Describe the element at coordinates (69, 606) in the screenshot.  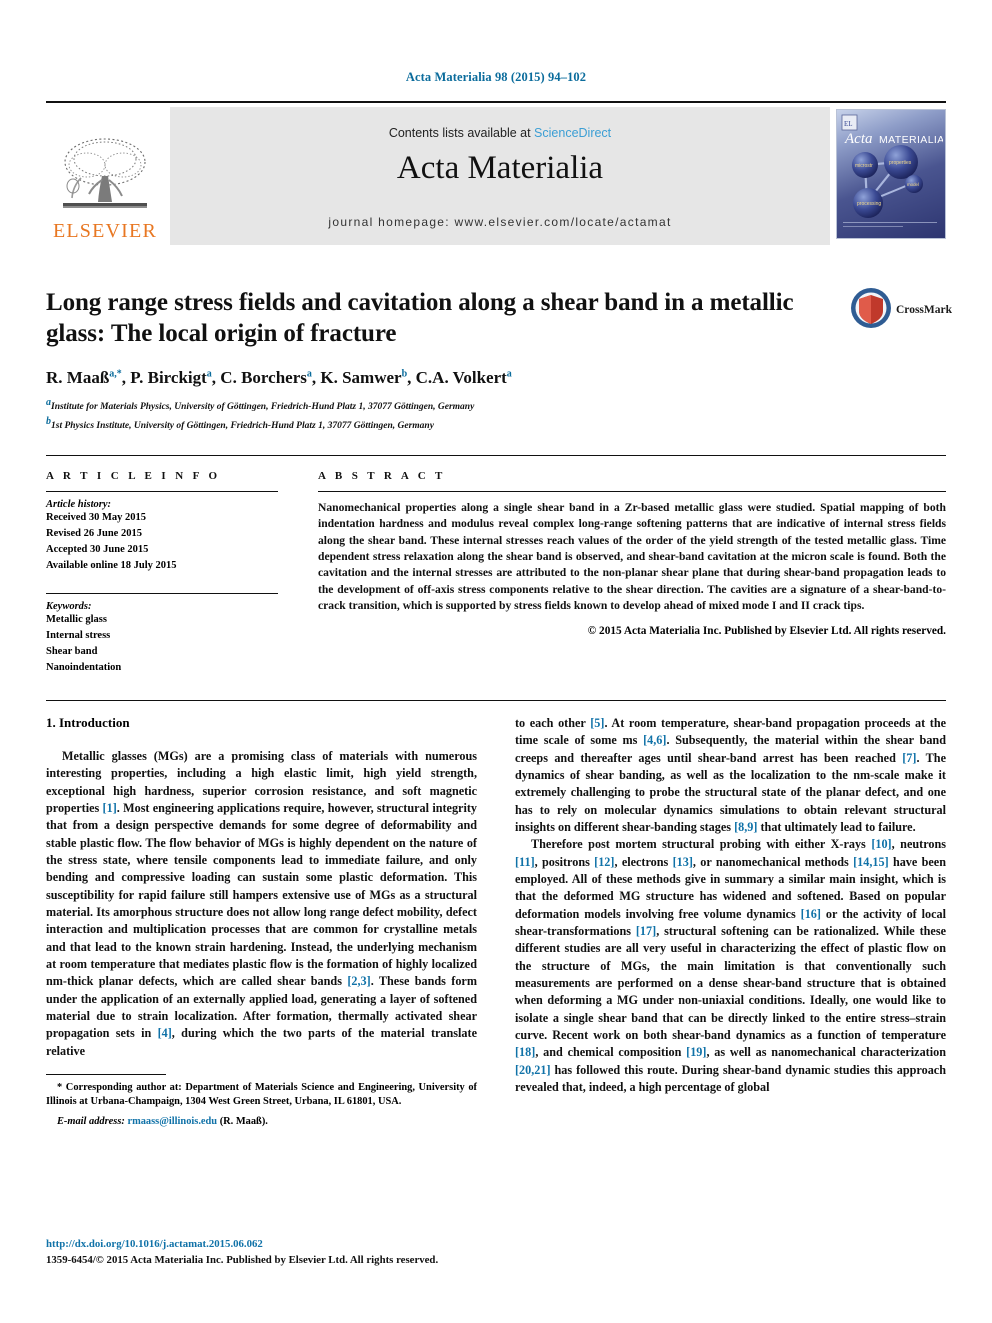
I see `keywords-label: Keywords:` at that location.